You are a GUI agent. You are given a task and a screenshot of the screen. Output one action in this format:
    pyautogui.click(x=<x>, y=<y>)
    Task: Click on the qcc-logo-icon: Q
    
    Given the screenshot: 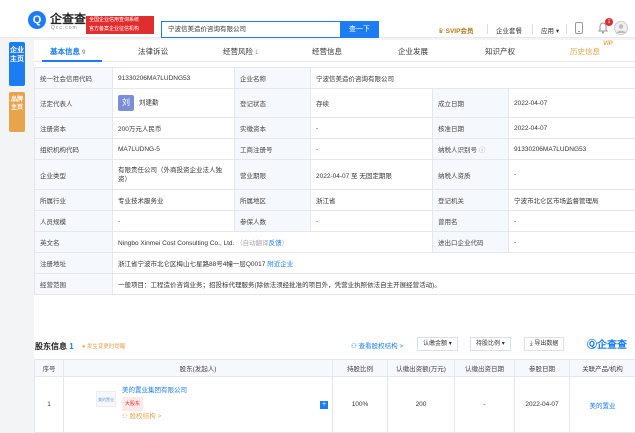 What is the action you would take?
    pyautogui.click(x=37, y=20)
    